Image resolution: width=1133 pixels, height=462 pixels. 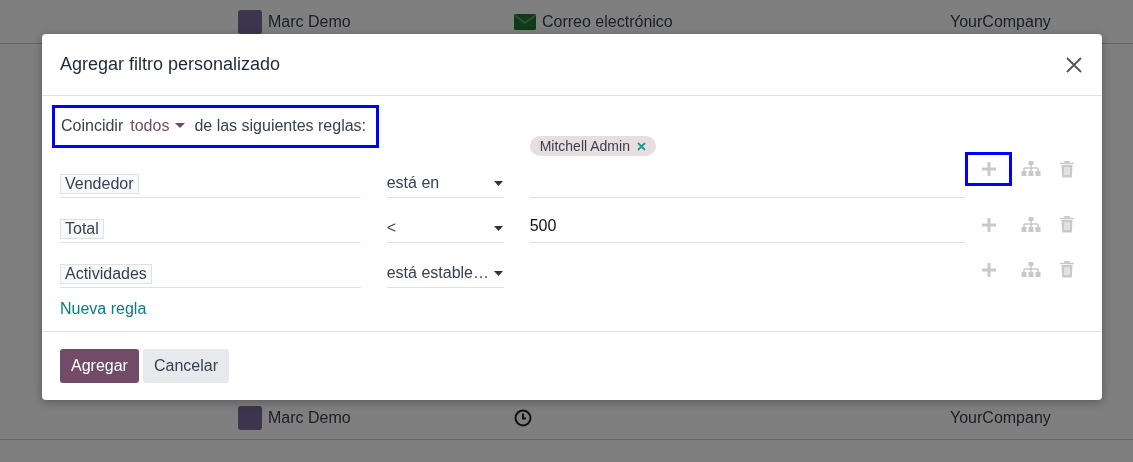 I want to click on operator-select: <, so click(x=445, y=231).